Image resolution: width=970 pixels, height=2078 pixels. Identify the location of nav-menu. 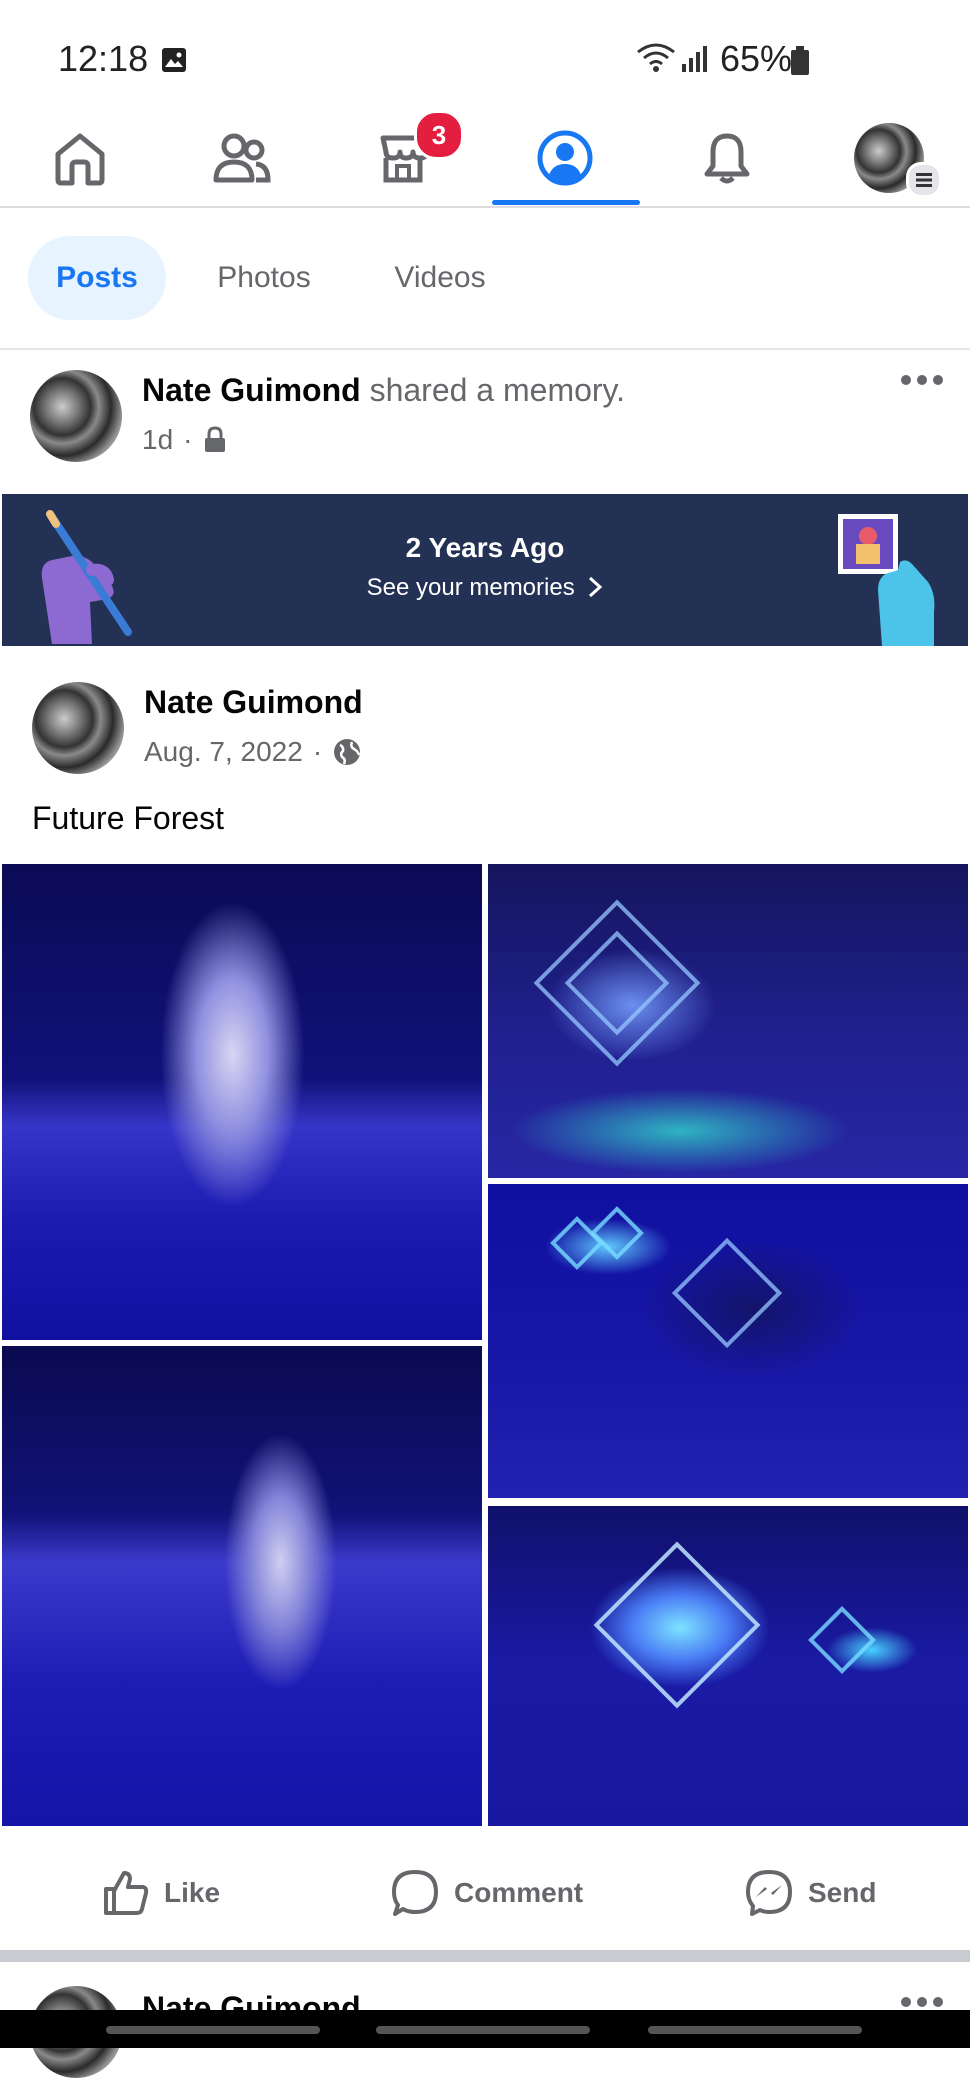
(889, 158).